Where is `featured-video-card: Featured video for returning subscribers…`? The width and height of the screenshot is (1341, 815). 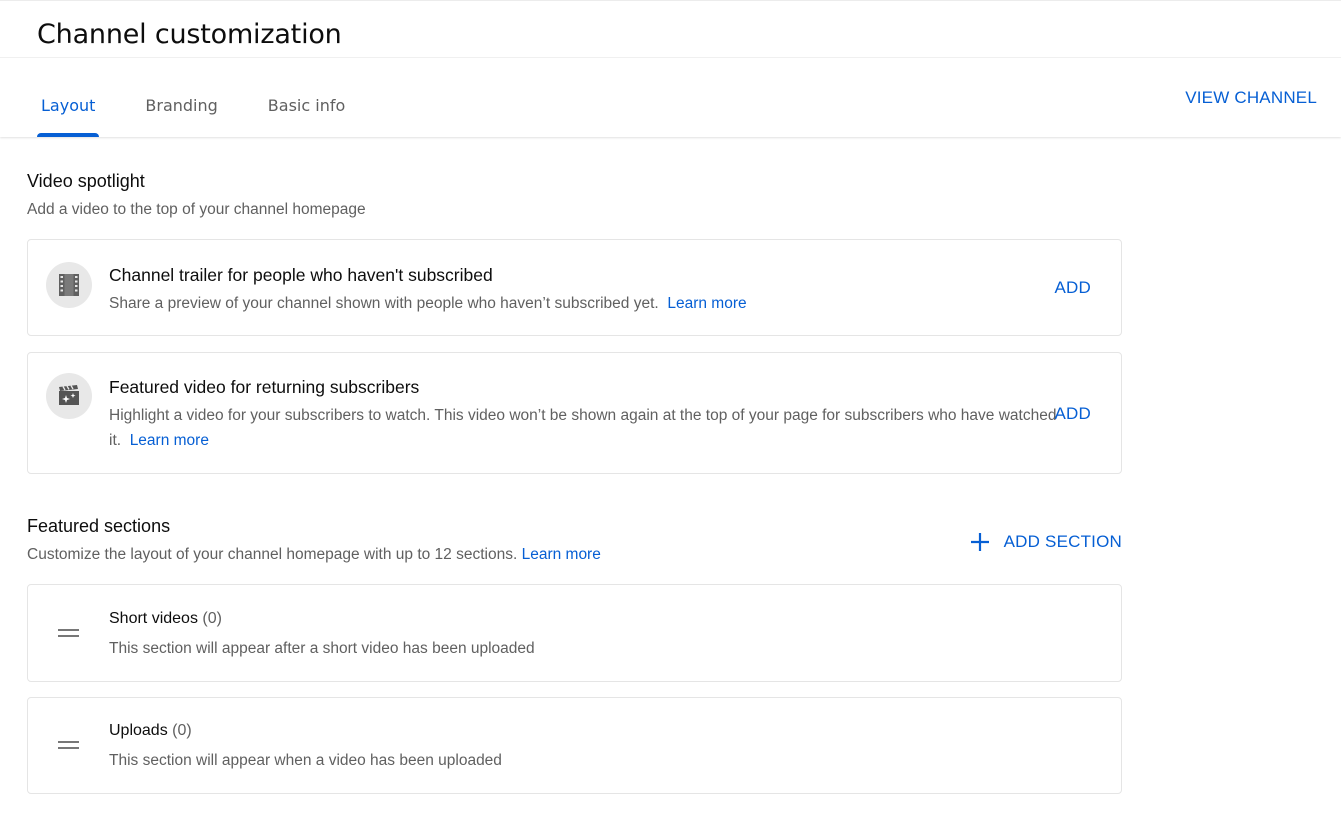
featured-video-card: Featured video for returning subscribers… is located at coordinates (574, 413).